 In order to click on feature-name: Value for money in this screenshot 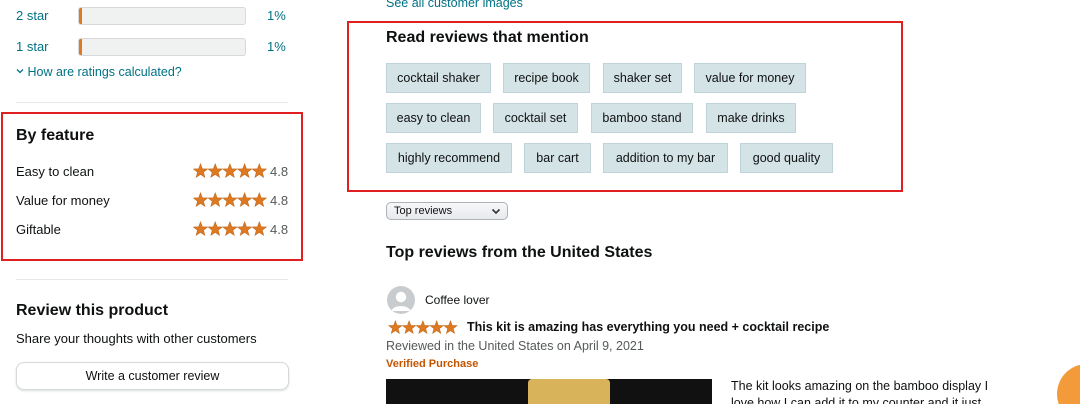, I will do `click(63, 200)`.